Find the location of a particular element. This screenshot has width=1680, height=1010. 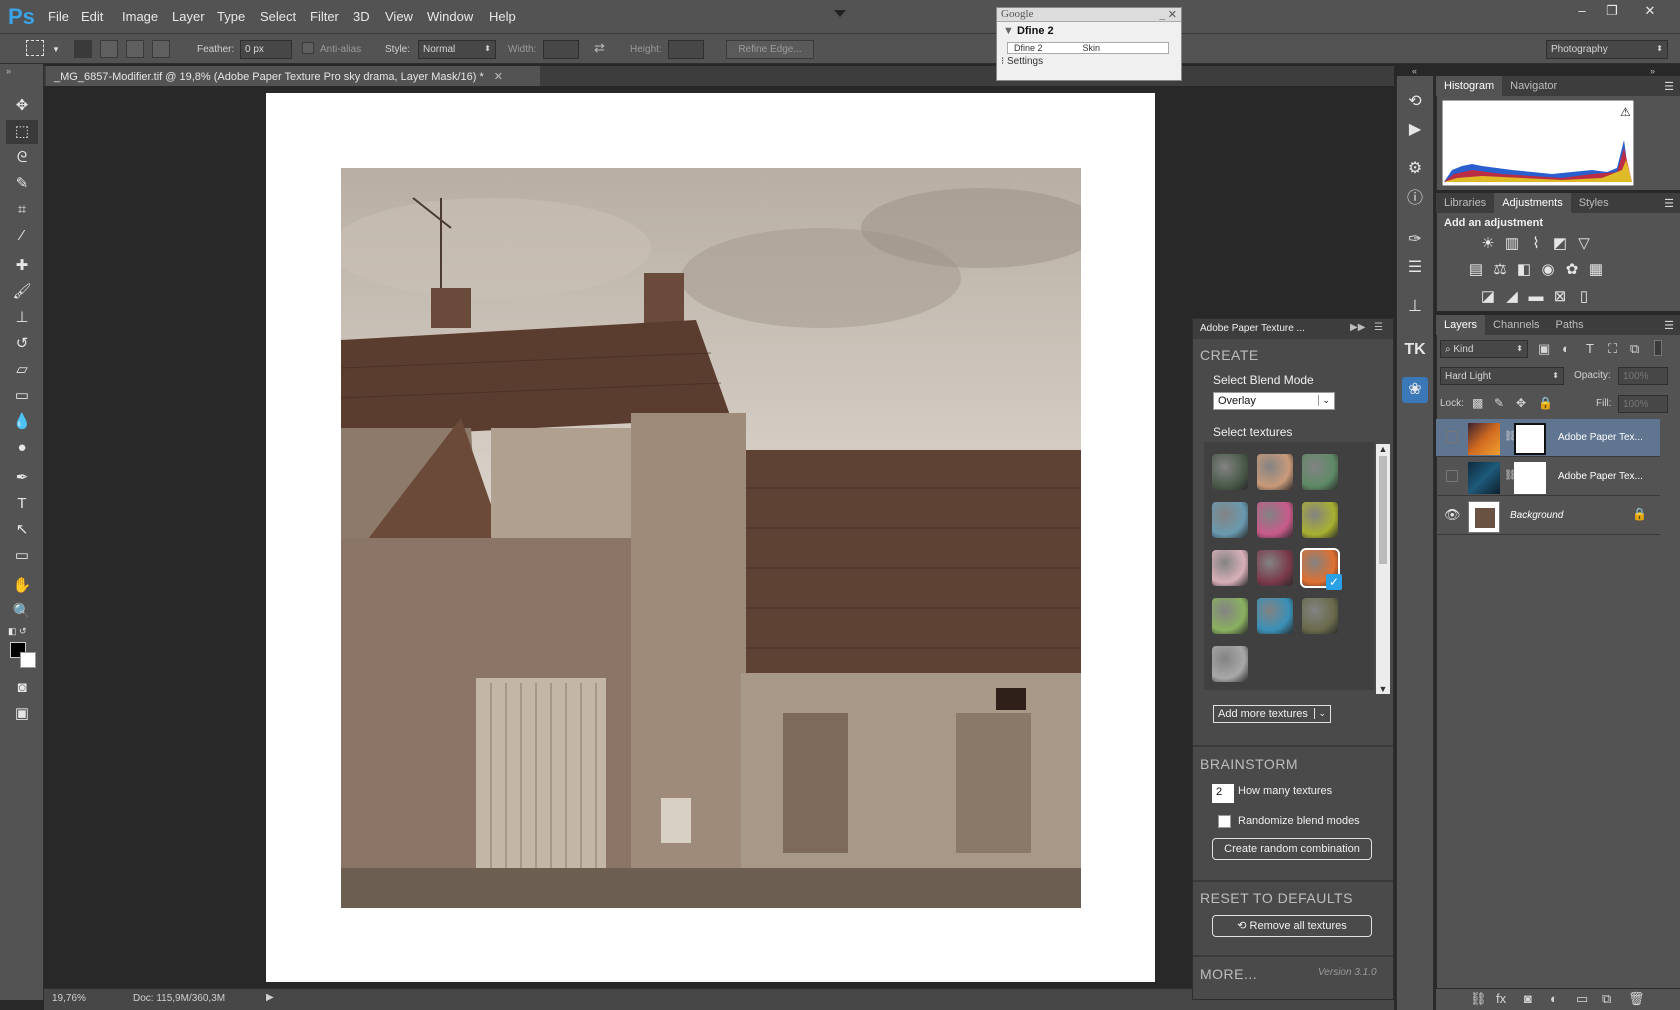

hand-tool-icon: ✋ is located at coordinates (22, 586).